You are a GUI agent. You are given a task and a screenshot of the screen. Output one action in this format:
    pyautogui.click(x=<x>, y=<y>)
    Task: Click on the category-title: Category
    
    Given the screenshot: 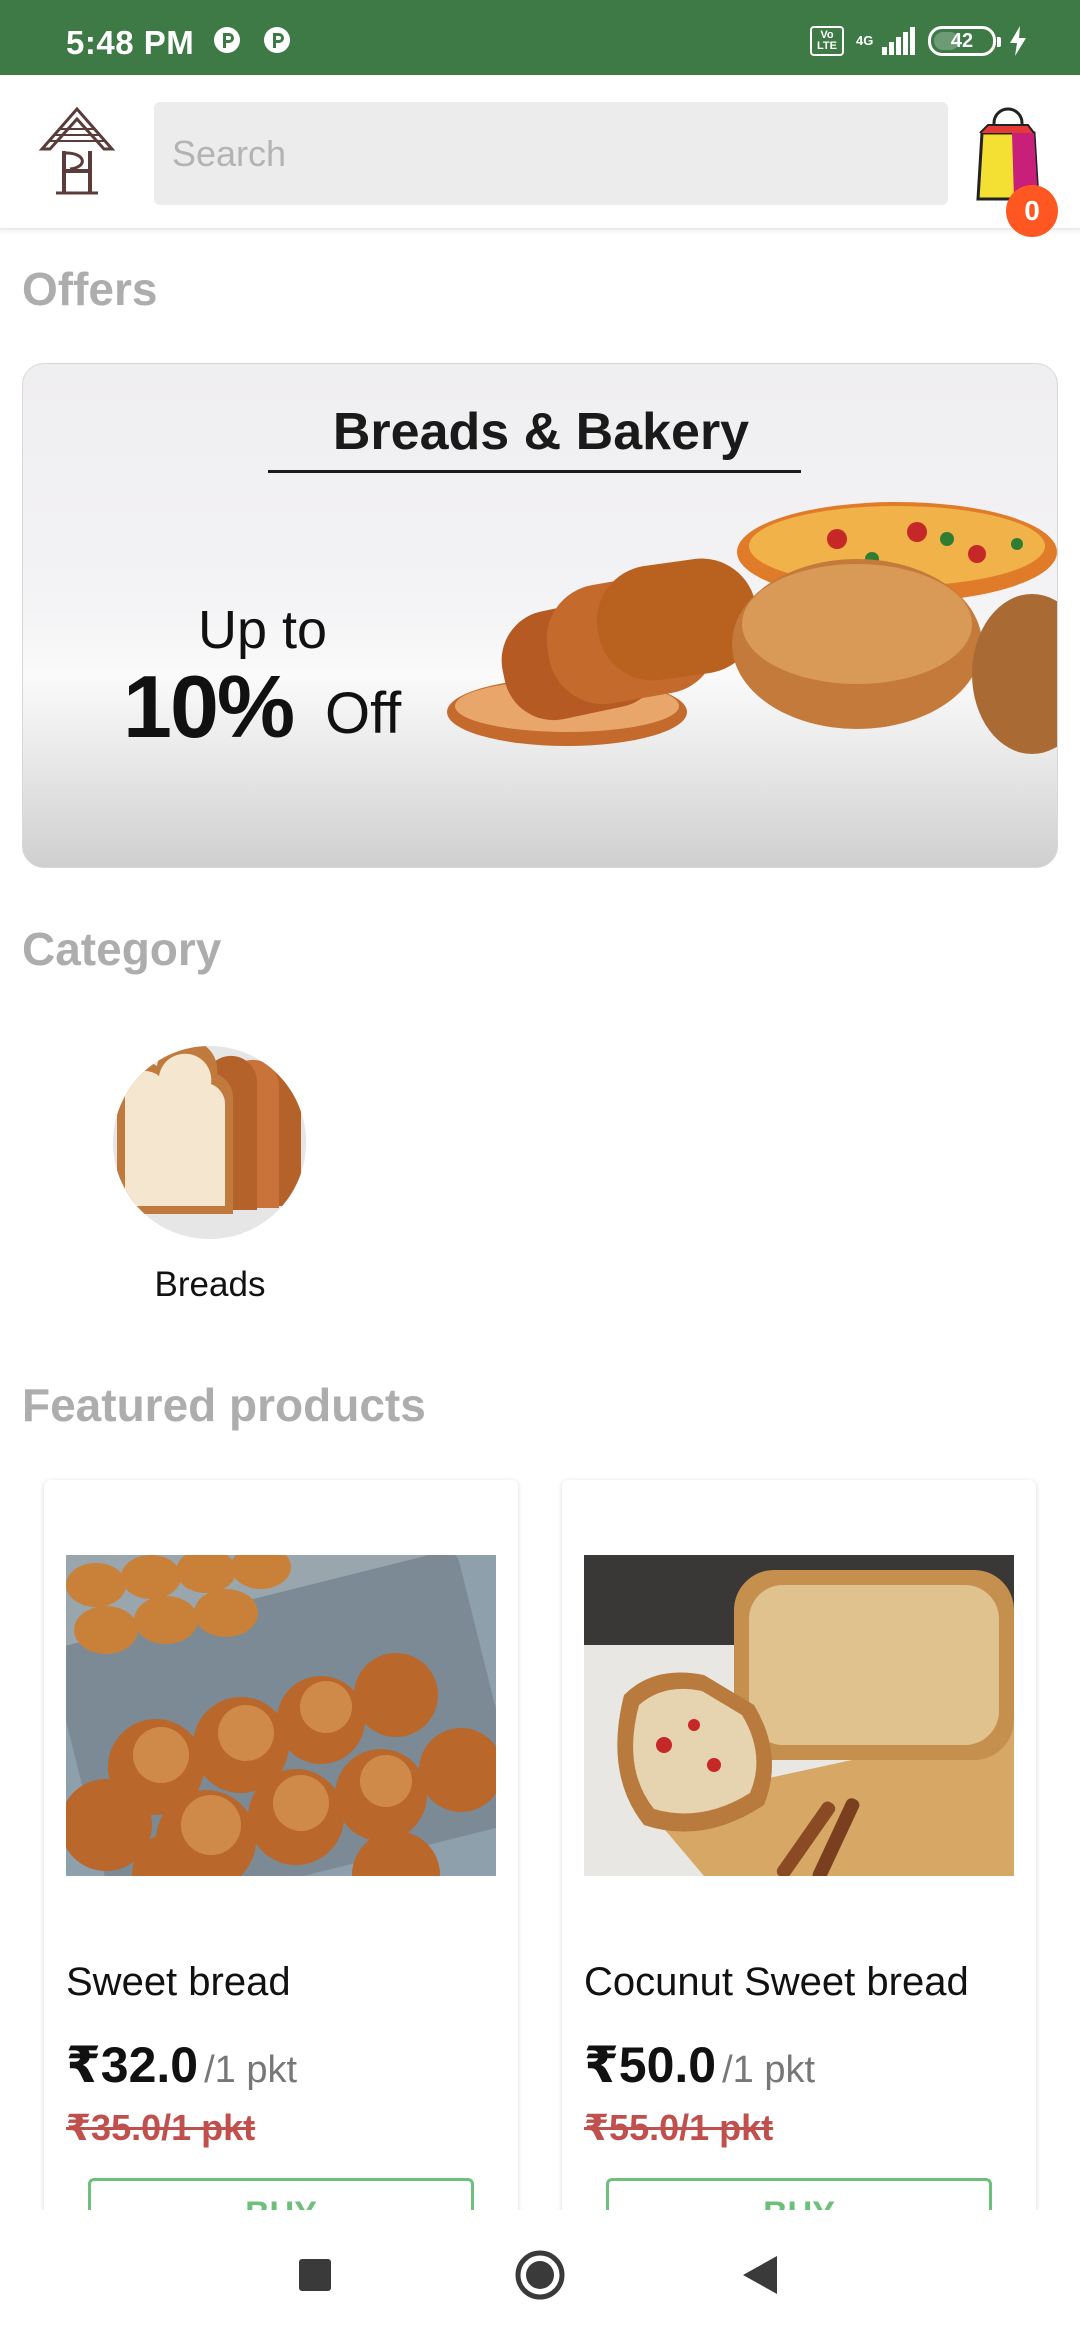 What is the action you would take?
    pyautogui.click(x=122, y=949)
    